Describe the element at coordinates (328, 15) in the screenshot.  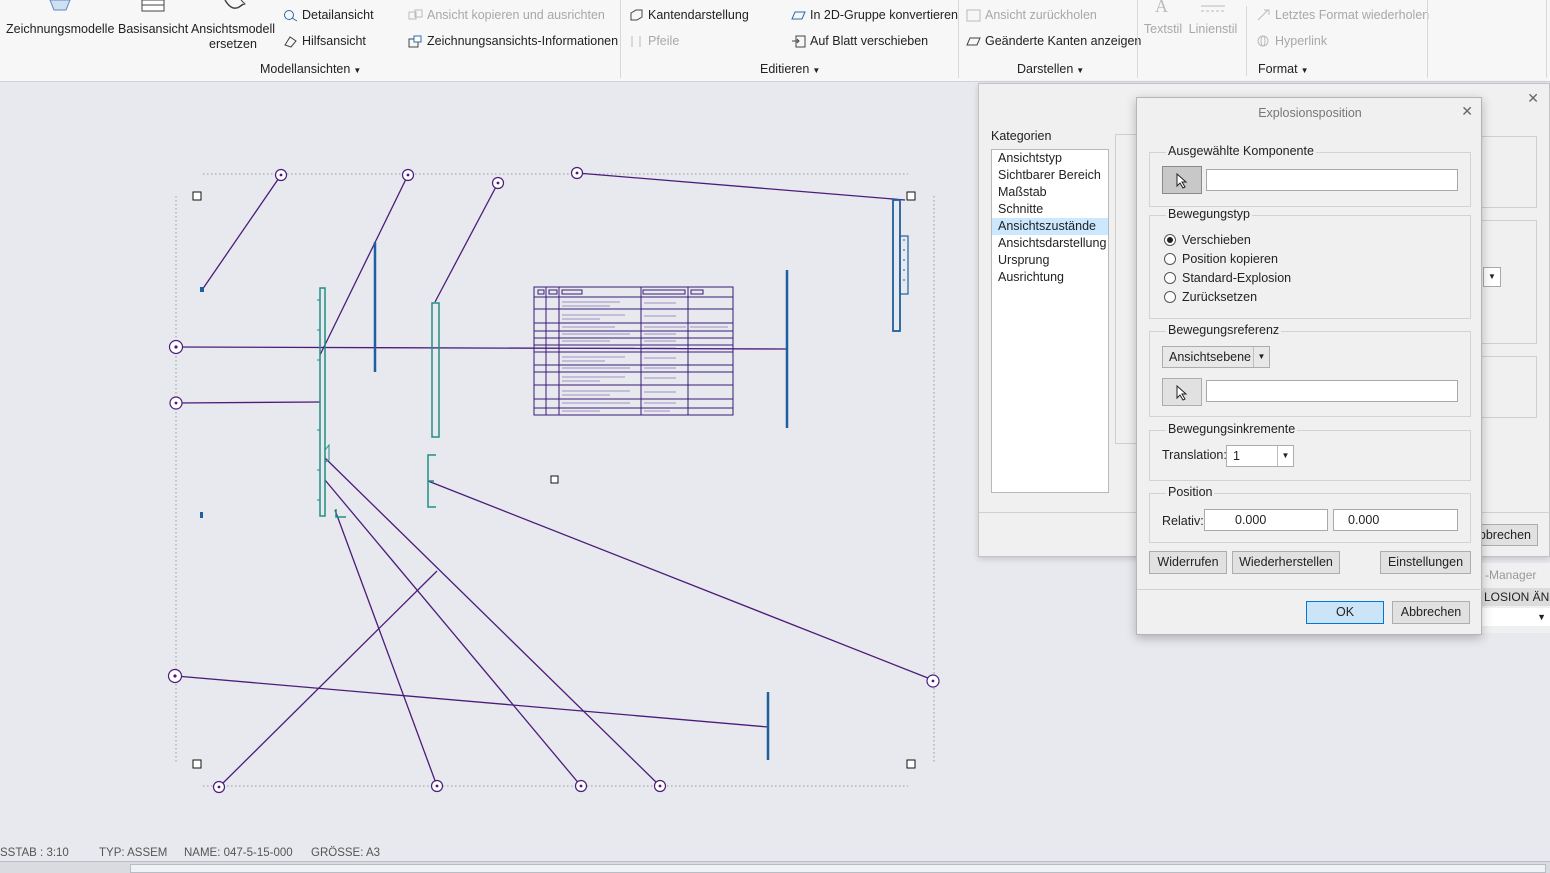
I see `detail-view-button: Detailansicht` at that location.